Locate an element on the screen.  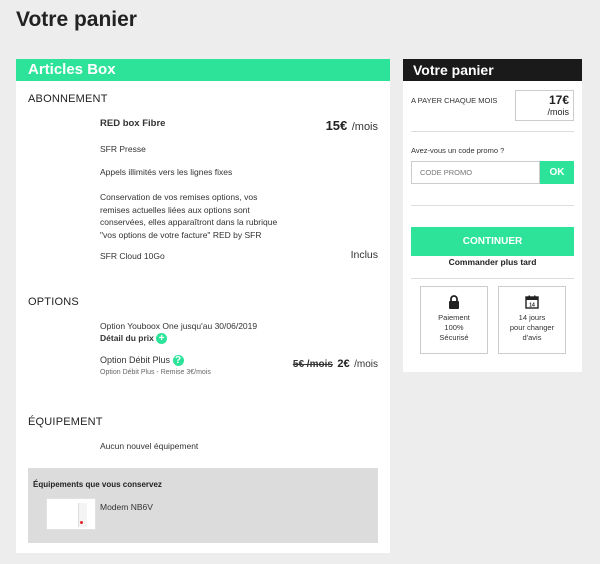
debit-plus-subtext: Option Débit Plus - Remise 3€/mois is located at coordinates (155, 372).